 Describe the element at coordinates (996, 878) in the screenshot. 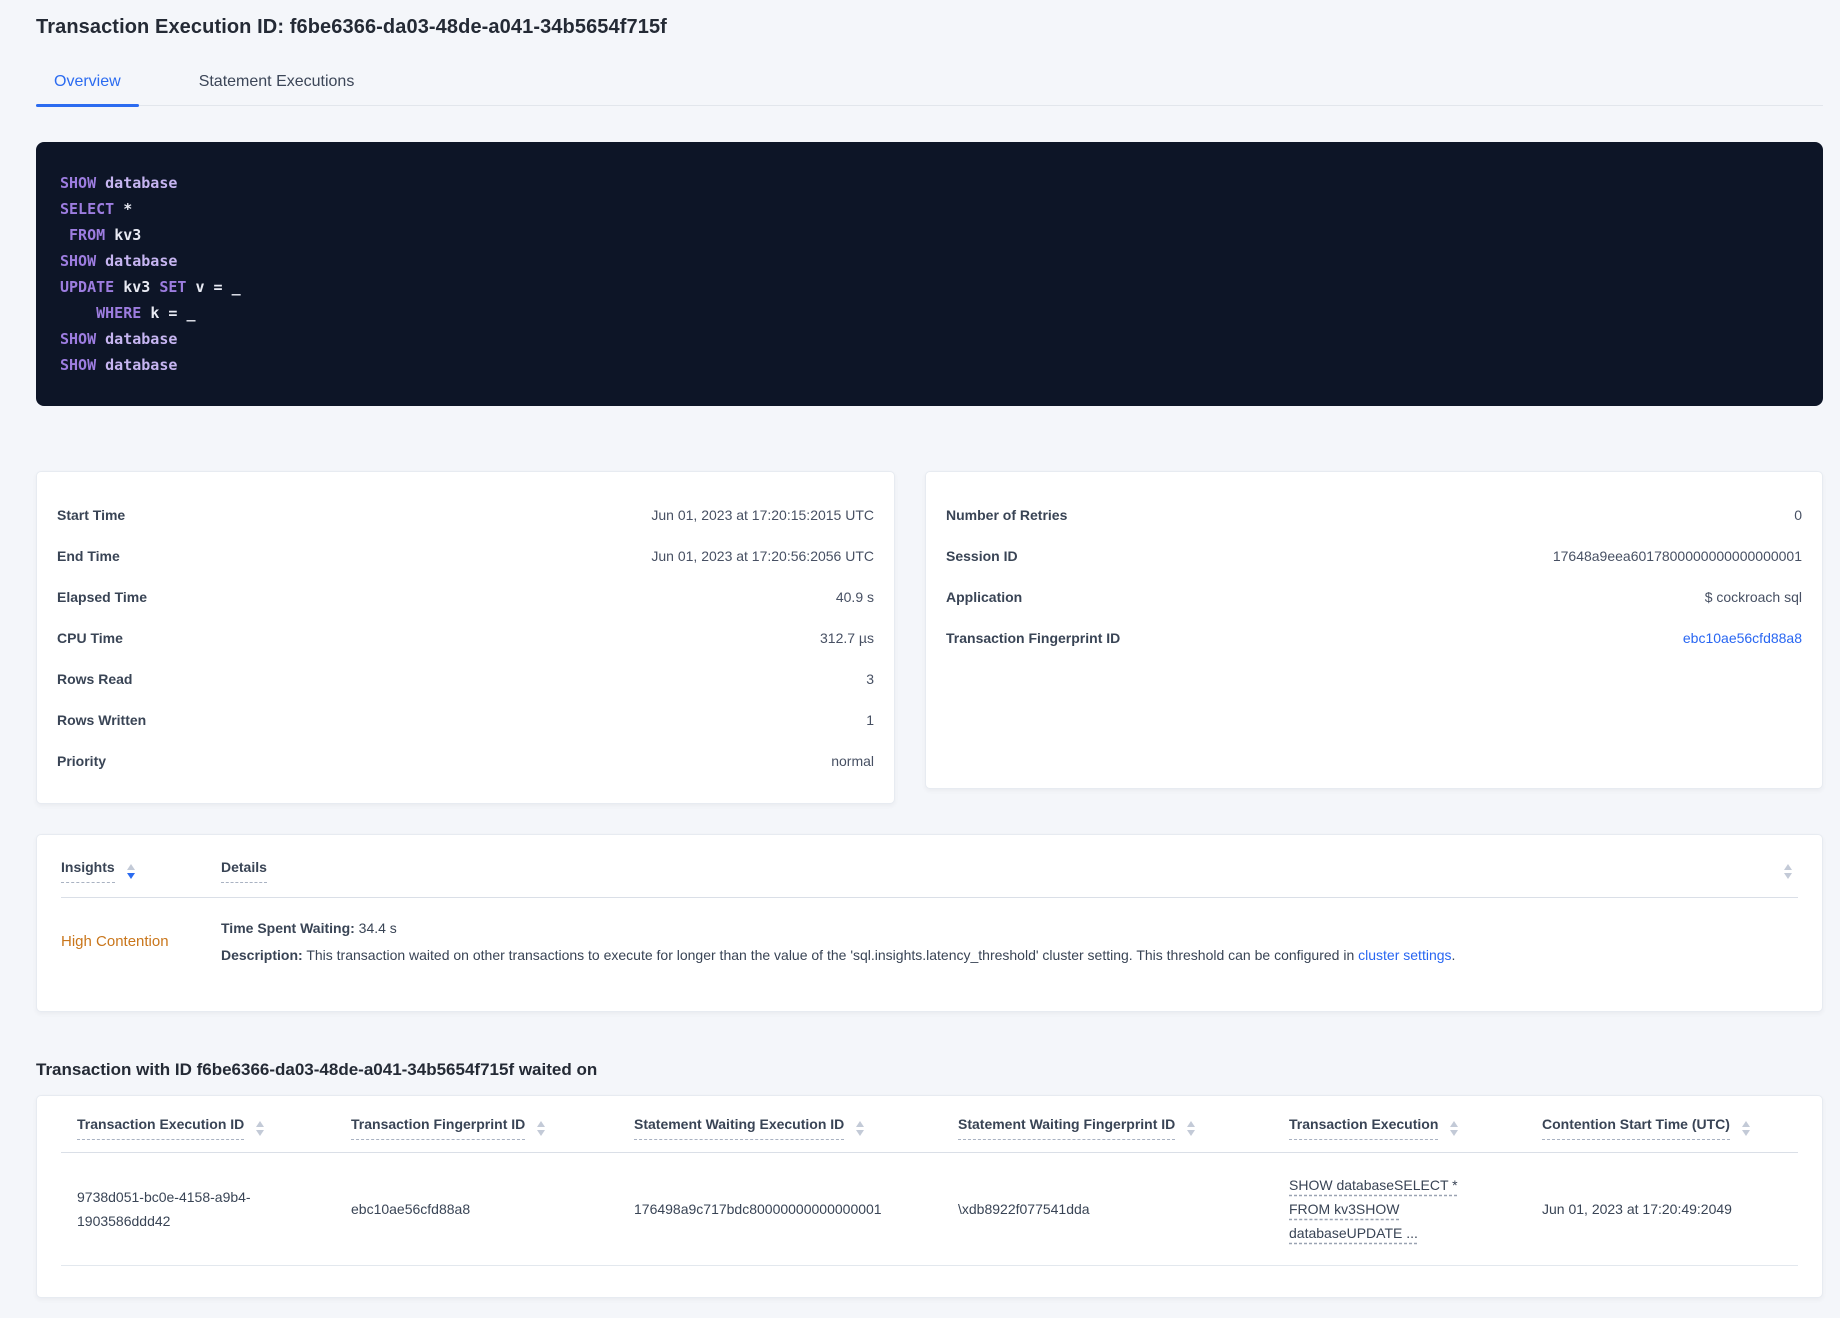

I see `details-column-header: Details` at that location.